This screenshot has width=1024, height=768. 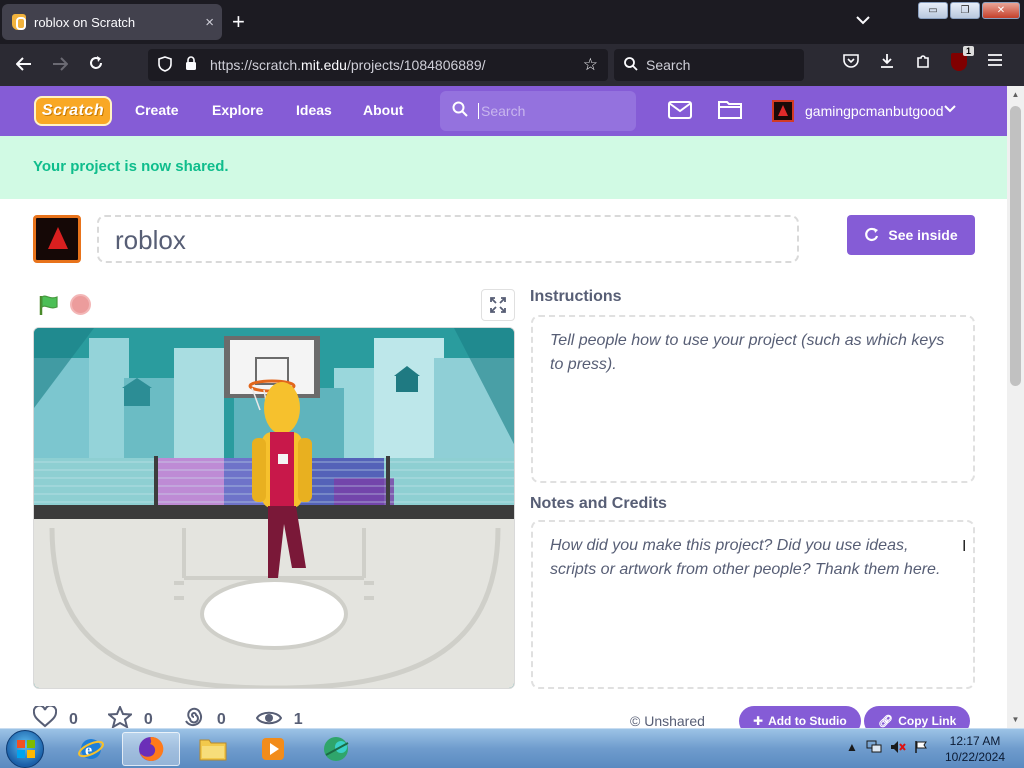 What do you see at coordinates (337, 749) in the screenshot?
I see `app-taskbar-icon` at bounding box center [337, 749].